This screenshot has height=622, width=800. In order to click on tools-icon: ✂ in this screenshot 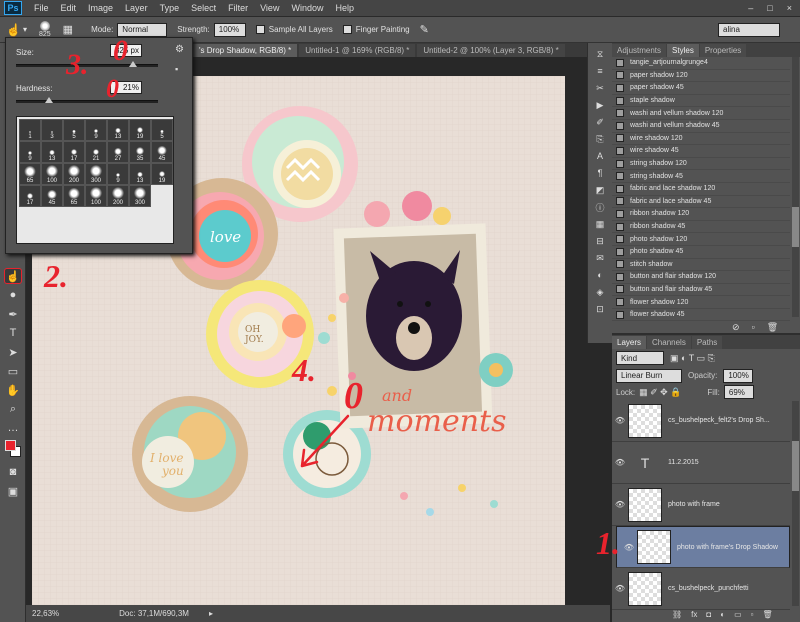, I will do `click(600, 88)`.